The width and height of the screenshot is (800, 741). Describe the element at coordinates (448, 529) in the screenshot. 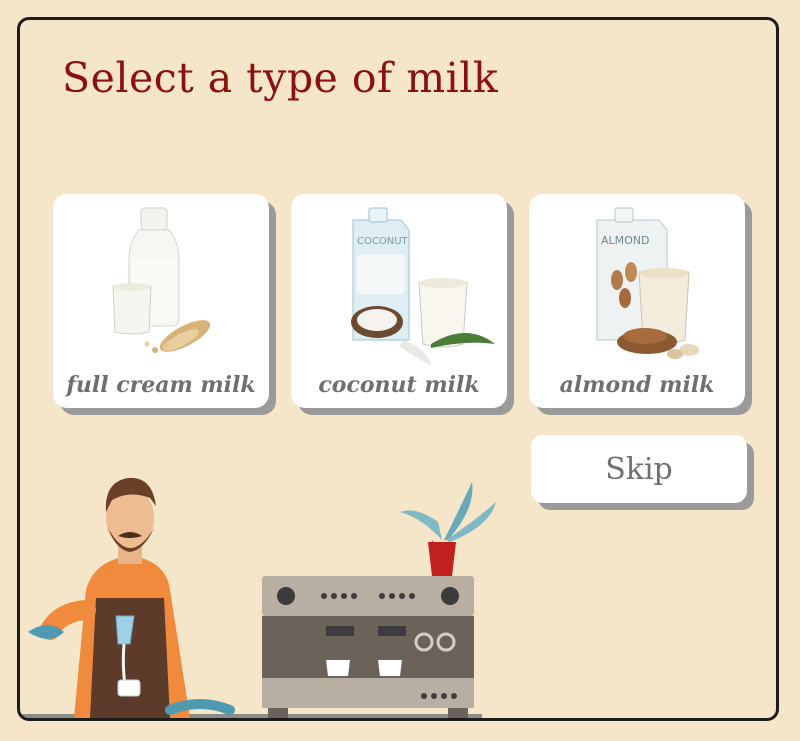

I see `plant-pot-icon` at that location.